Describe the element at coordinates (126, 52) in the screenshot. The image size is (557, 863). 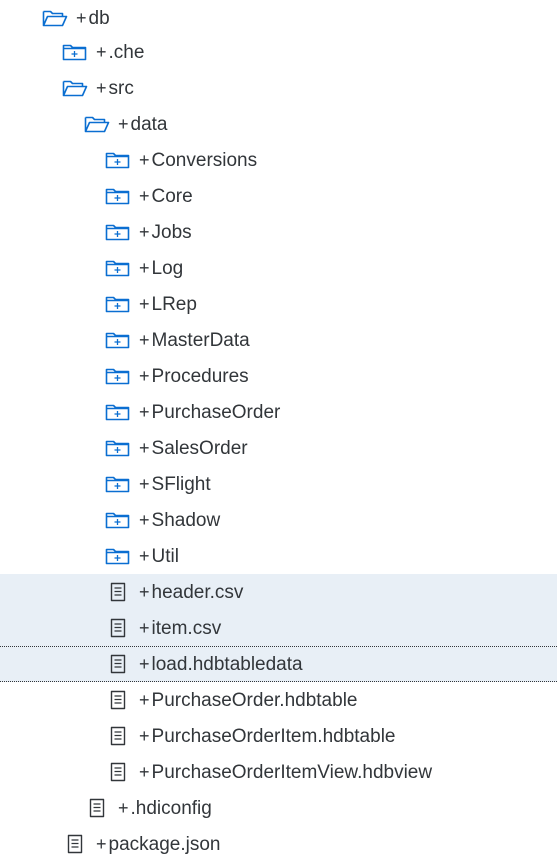
I see `tree-item-label: .che` at that location.